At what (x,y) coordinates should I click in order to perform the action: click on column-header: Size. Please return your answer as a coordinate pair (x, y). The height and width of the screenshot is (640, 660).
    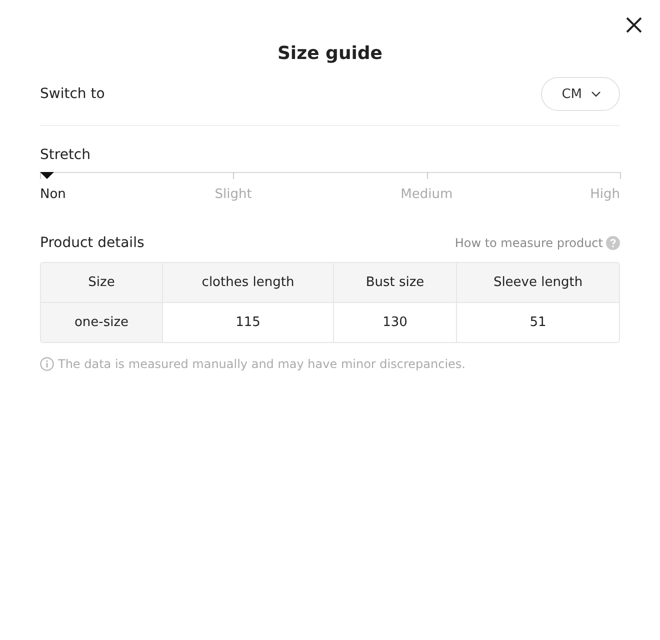
    Looking at the image, I should click on (101, 283).